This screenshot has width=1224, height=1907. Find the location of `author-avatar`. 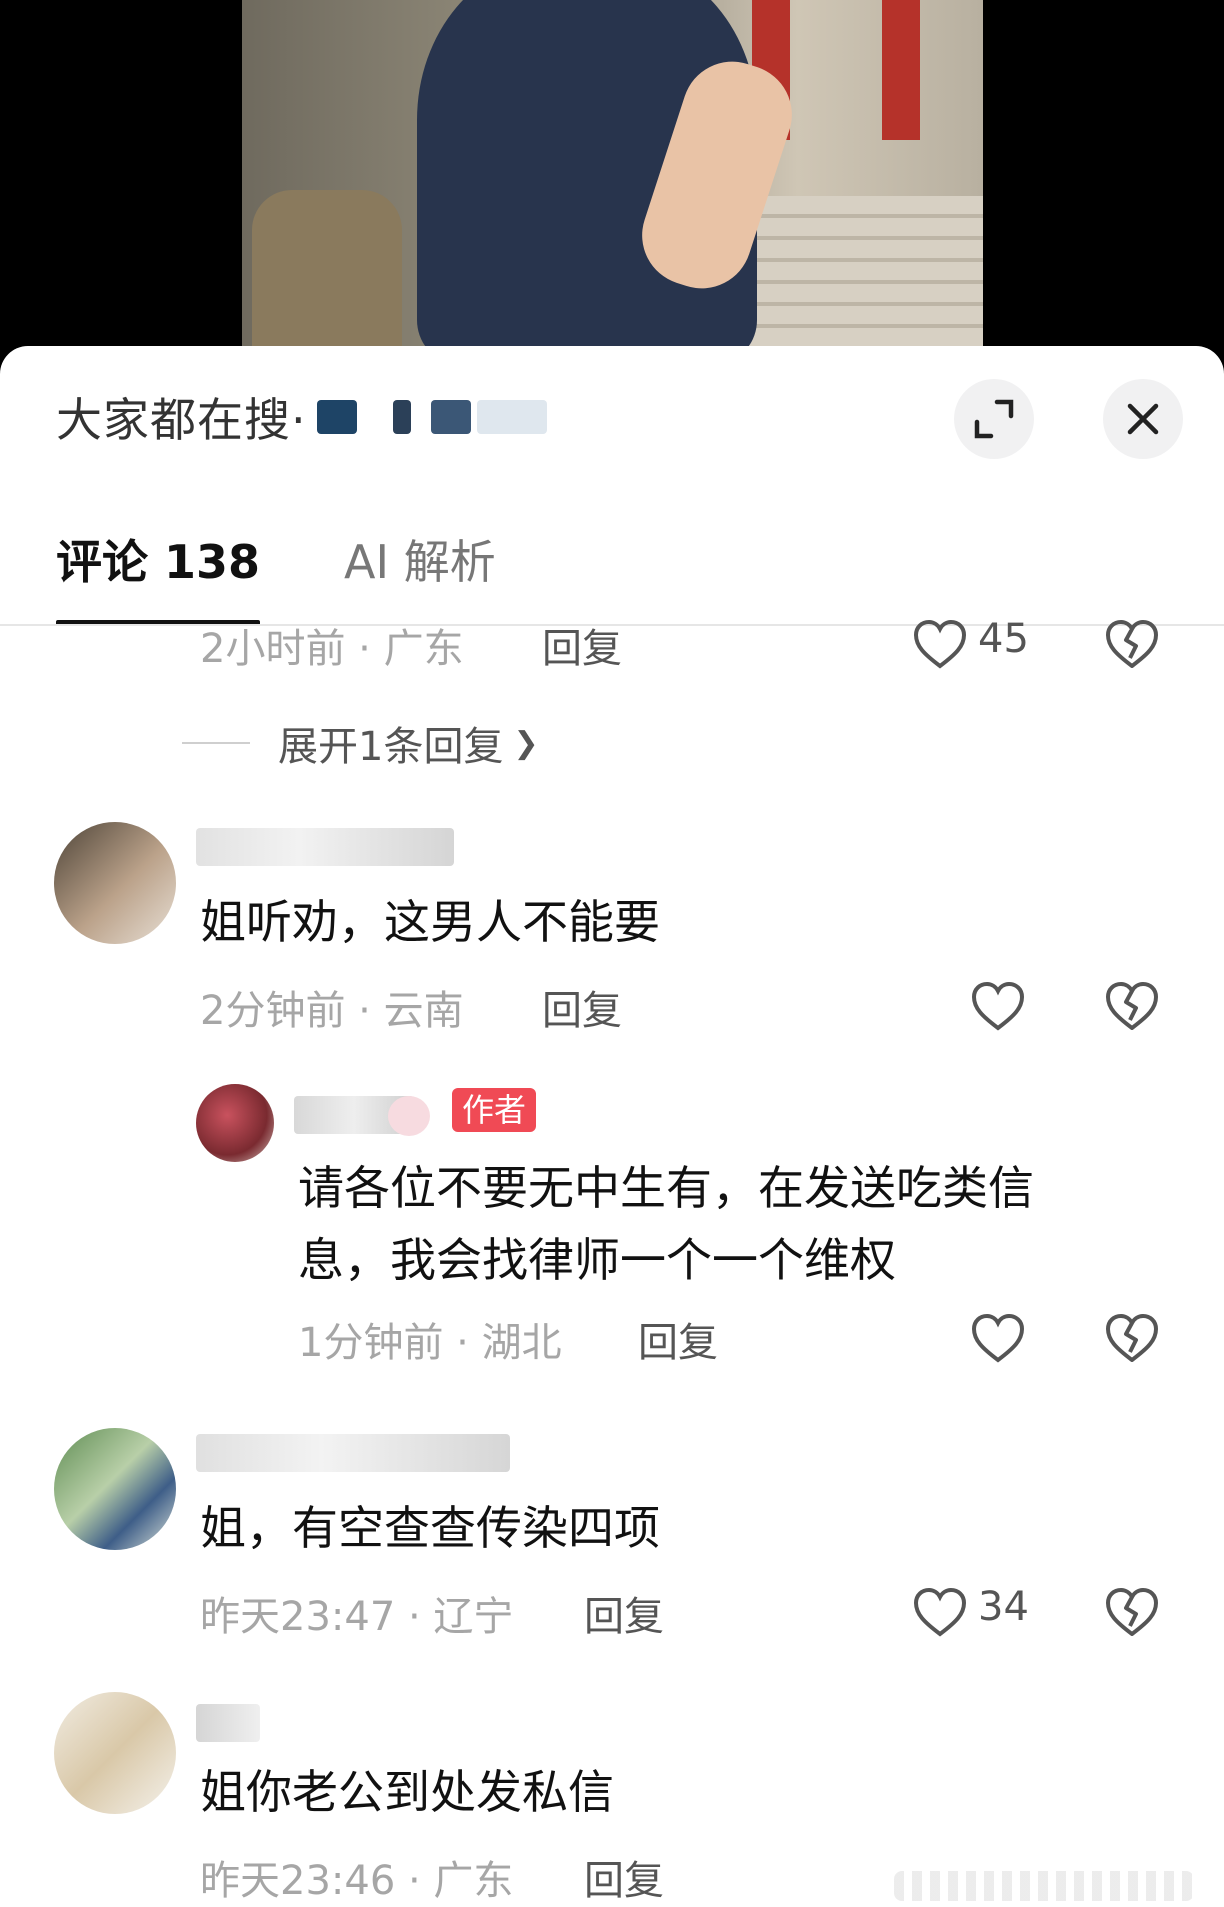

author-avatar is located at coordinates (235, 1123).